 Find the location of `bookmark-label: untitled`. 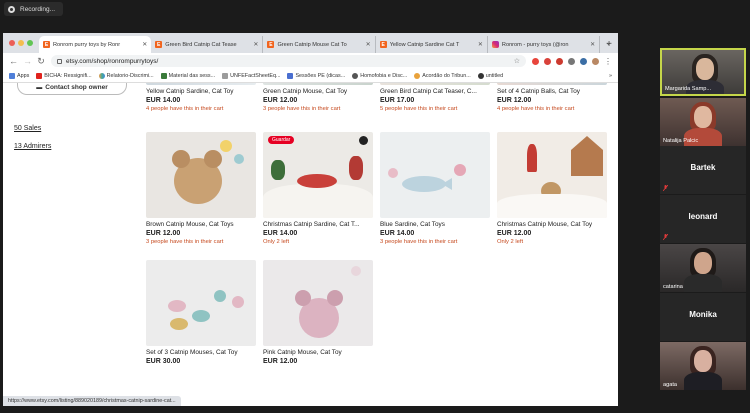

bookmark-label: untitled is located at coordinates (494, 75).